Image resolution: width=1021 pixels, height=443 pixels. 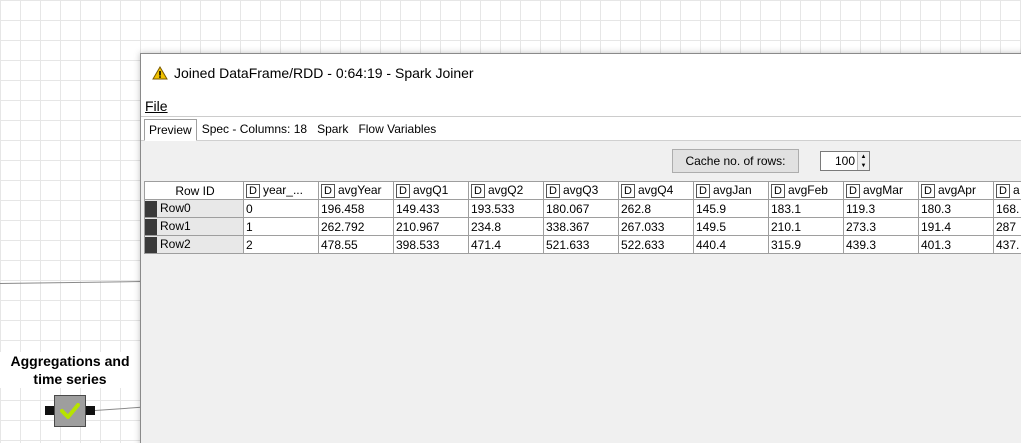 I want to click on table-cell: 180.3, so click(x=956, y=208).